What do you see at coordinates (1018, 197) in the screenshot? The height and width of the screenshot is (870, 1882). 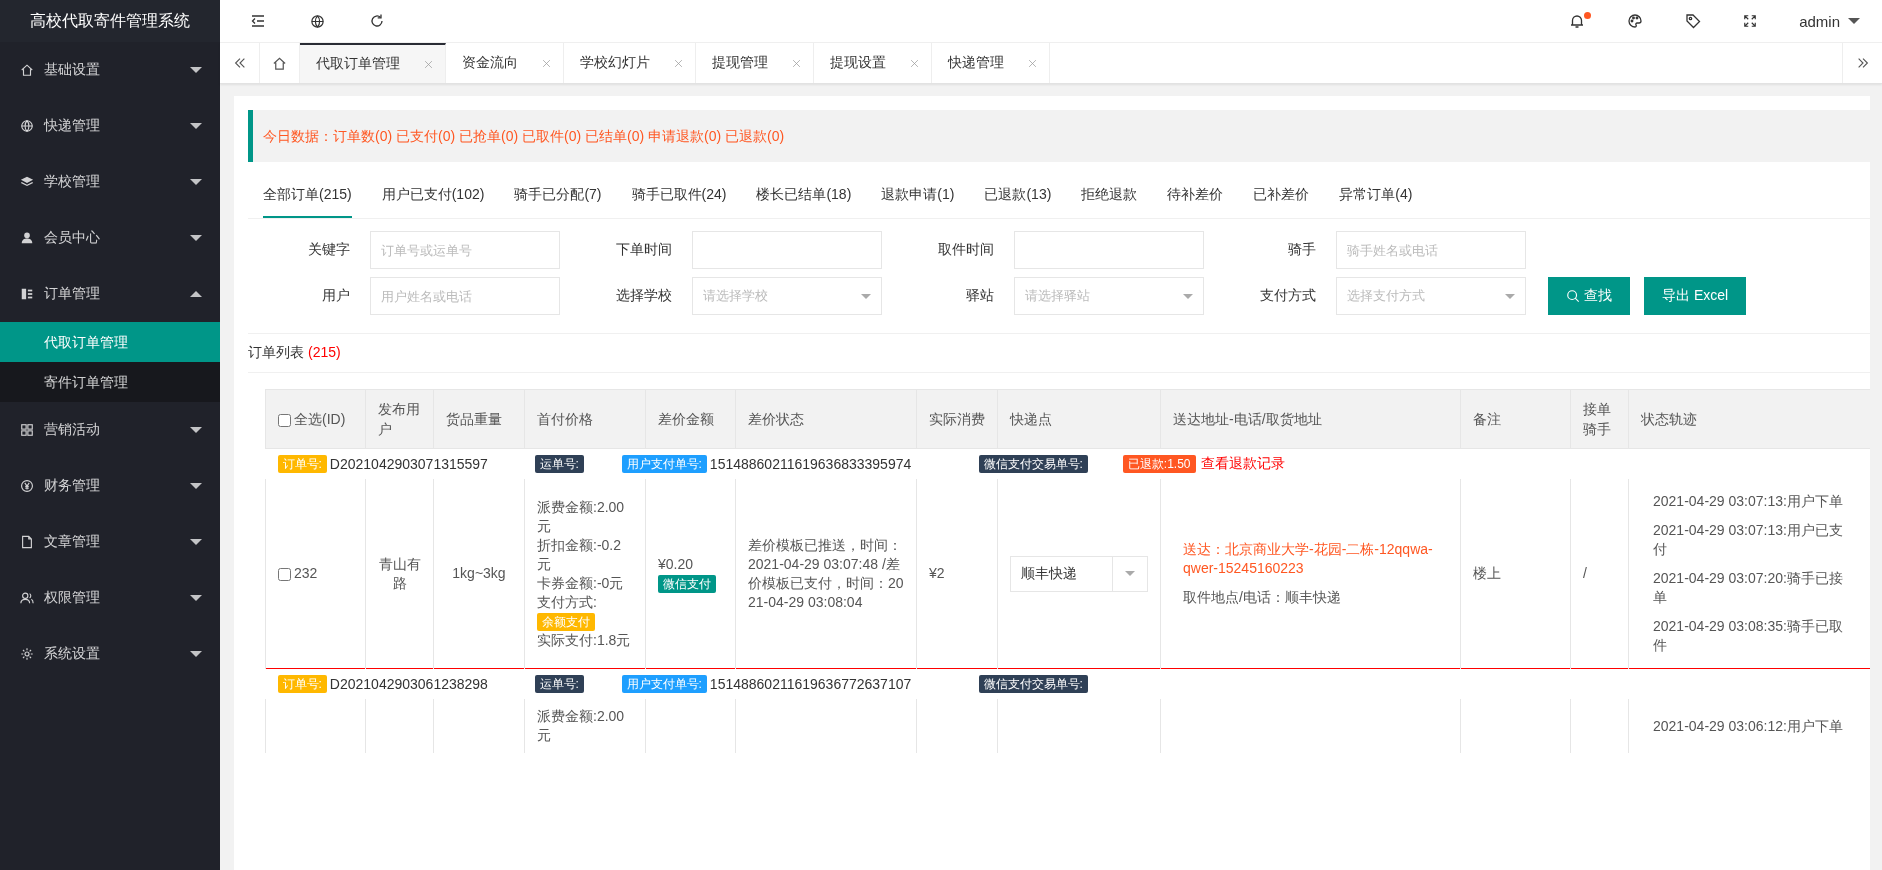 I see `status-tab: 已退款(13)` at bounding box center [1018, 197].